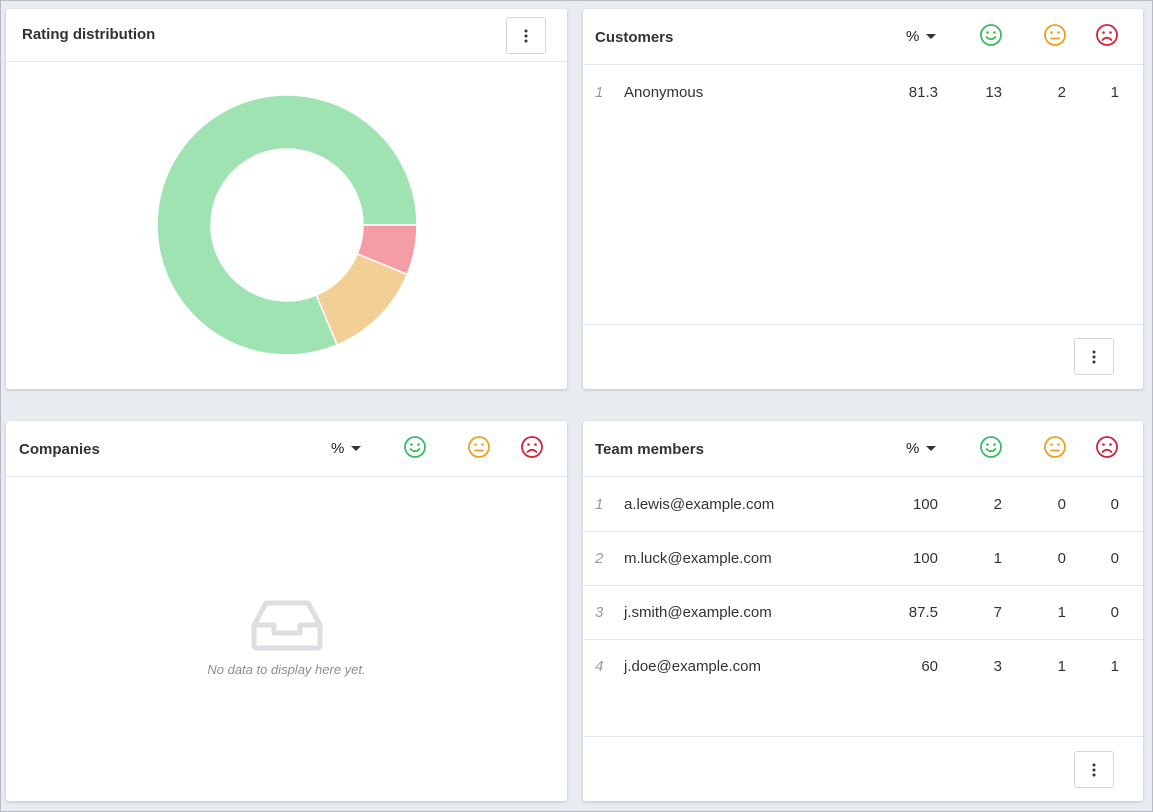 Image resolution: width=1153 pixels, height=812 pixels. I want to click on row-name: Anonymous, so click(664, 92).